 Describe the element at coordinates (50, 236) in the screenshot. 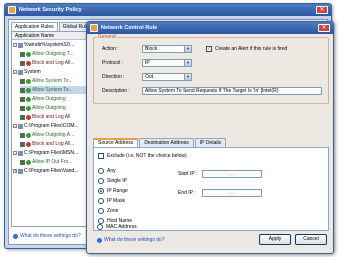

I see `back-help-link-text: What do these settings do?` at that location.